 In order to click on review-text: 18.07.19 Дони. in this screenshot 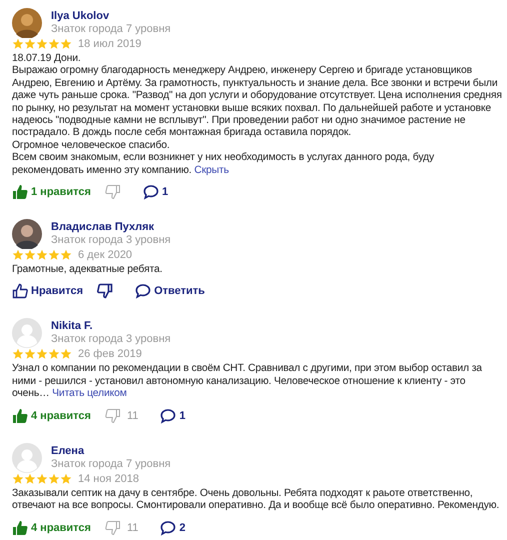, I will do `click(47, 59)`.